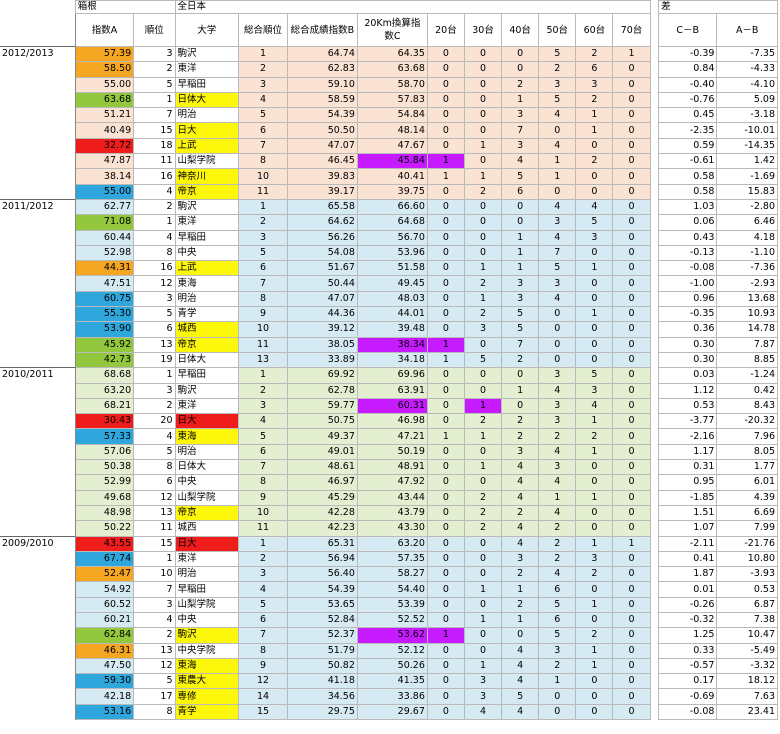 This screenshot has width=780, height=734. Describe the element at coordinates (207, 574) in the screenshot. I see `university-cell: 明治` at that location.